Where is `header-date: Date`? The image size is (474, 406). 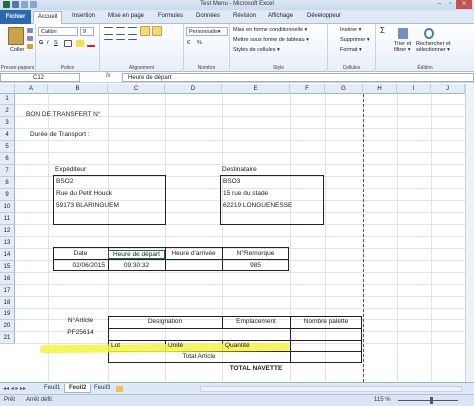 header-date: Date is located at coordinates (80, 253).